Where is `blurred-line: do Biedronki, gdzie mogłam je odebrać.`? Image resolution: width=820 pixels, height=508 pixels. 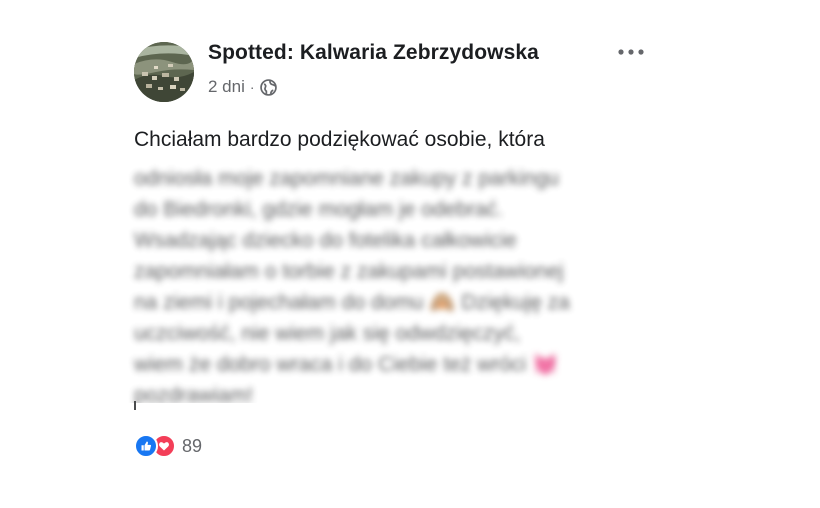 blurred-line: do Biedronki, gdzie mogłam je odebrać. is located at coordinates (318, 209).